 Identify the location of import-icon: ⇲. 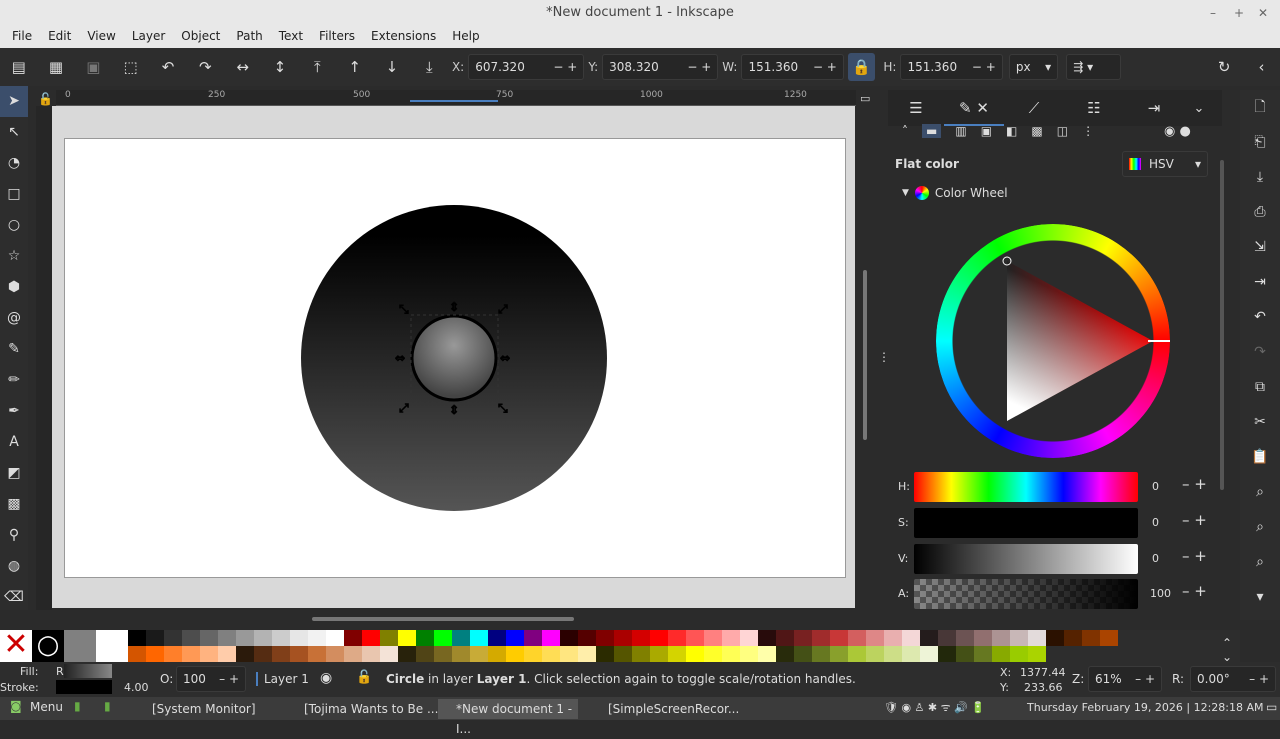
(1260, 247).